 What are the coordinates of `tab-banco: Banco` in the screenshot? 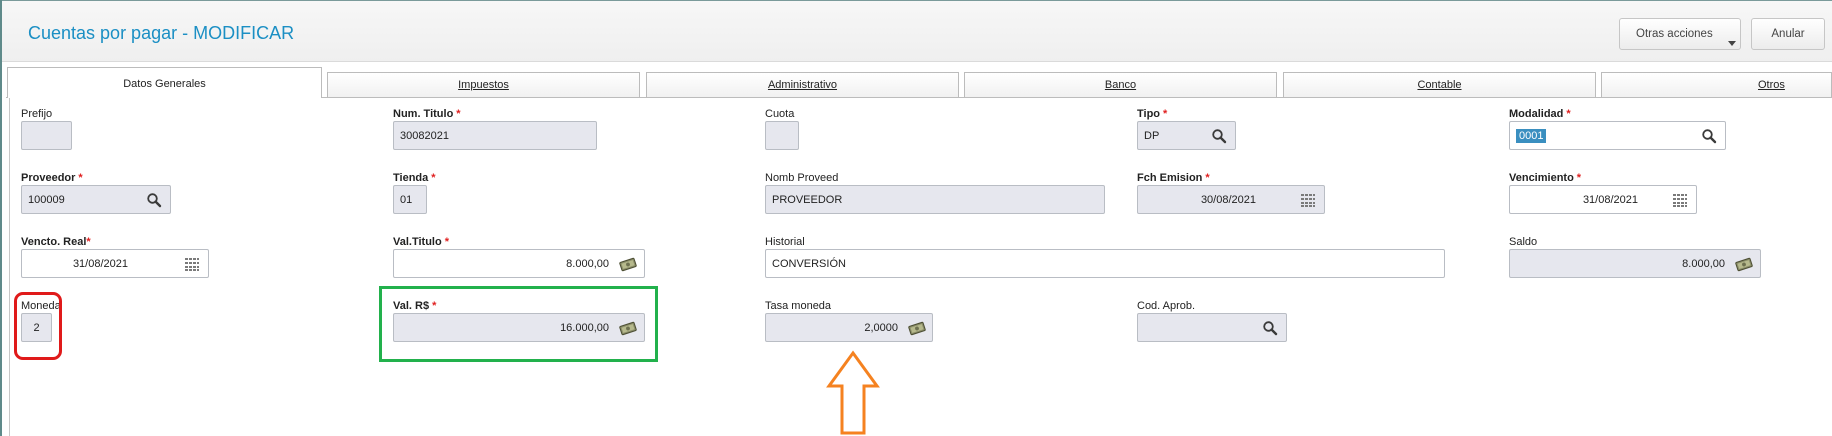 It's located at (1120, 84).